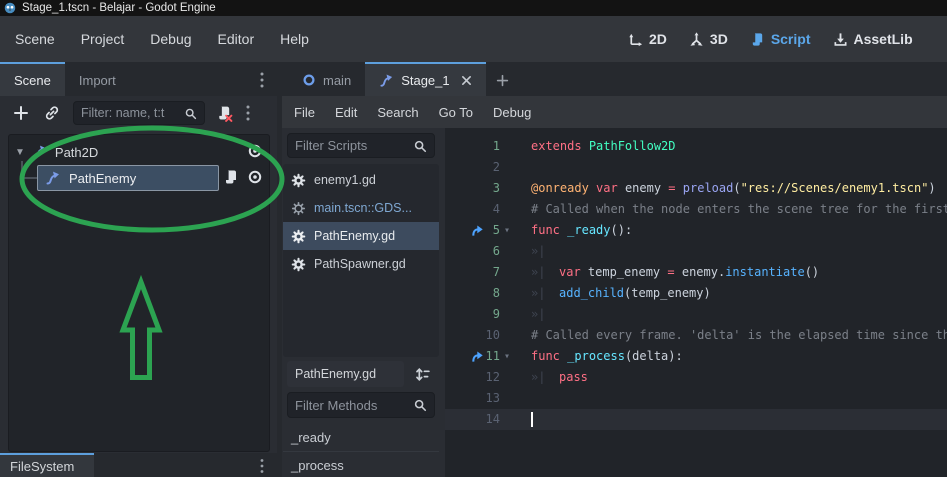  Describe the element at coordinates (103, 178) in the screenshot. I see `node-label: PathEnemy` at that location.